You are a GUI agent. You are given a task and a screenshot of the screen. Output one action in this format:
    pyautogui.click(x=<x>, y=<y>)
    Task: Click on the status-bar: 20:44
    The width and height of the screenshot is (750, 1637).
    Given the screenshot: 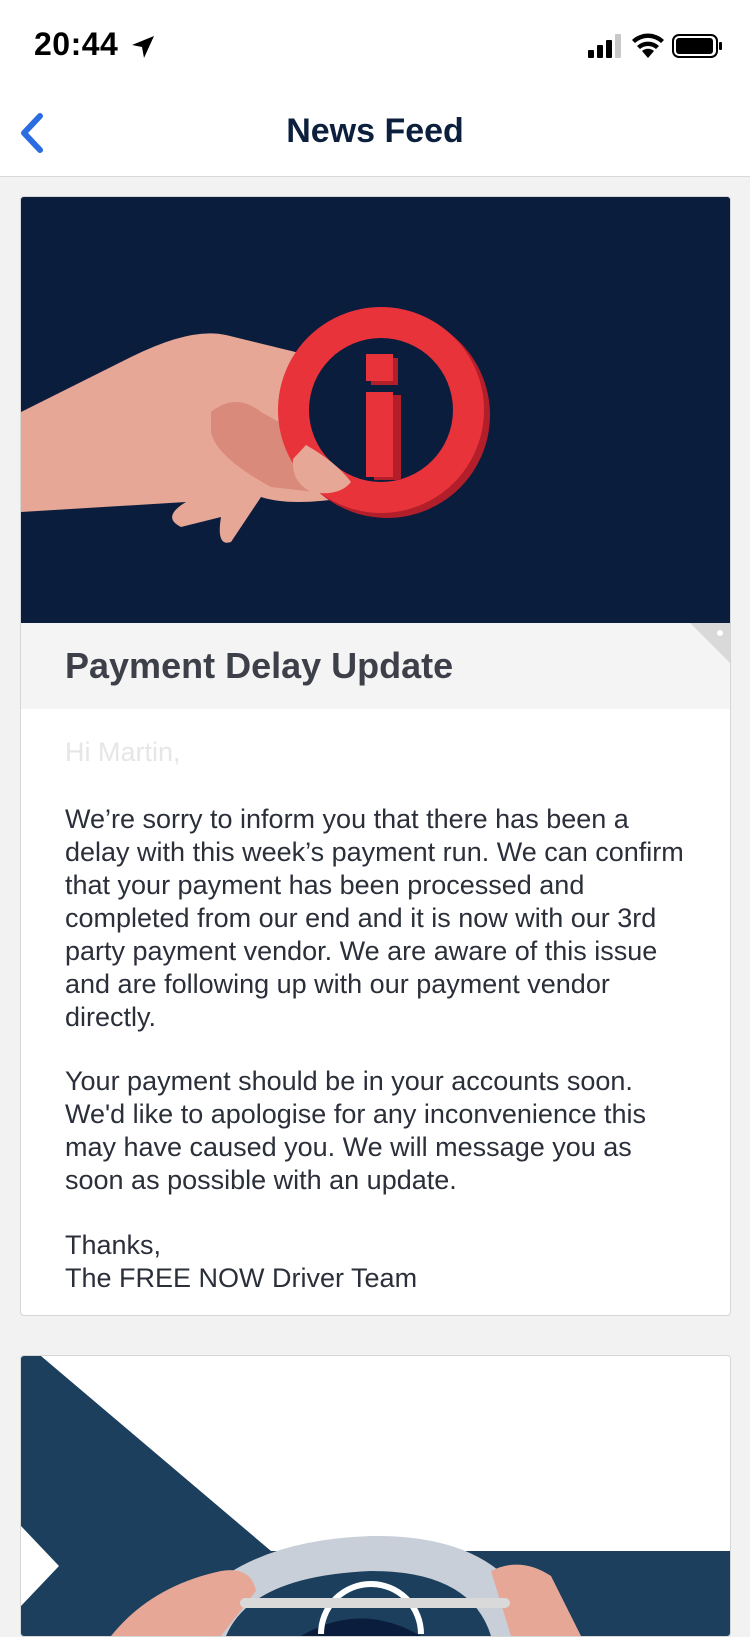 What is the action you would take?
    pyautogui.click(x=375, y=45)
    